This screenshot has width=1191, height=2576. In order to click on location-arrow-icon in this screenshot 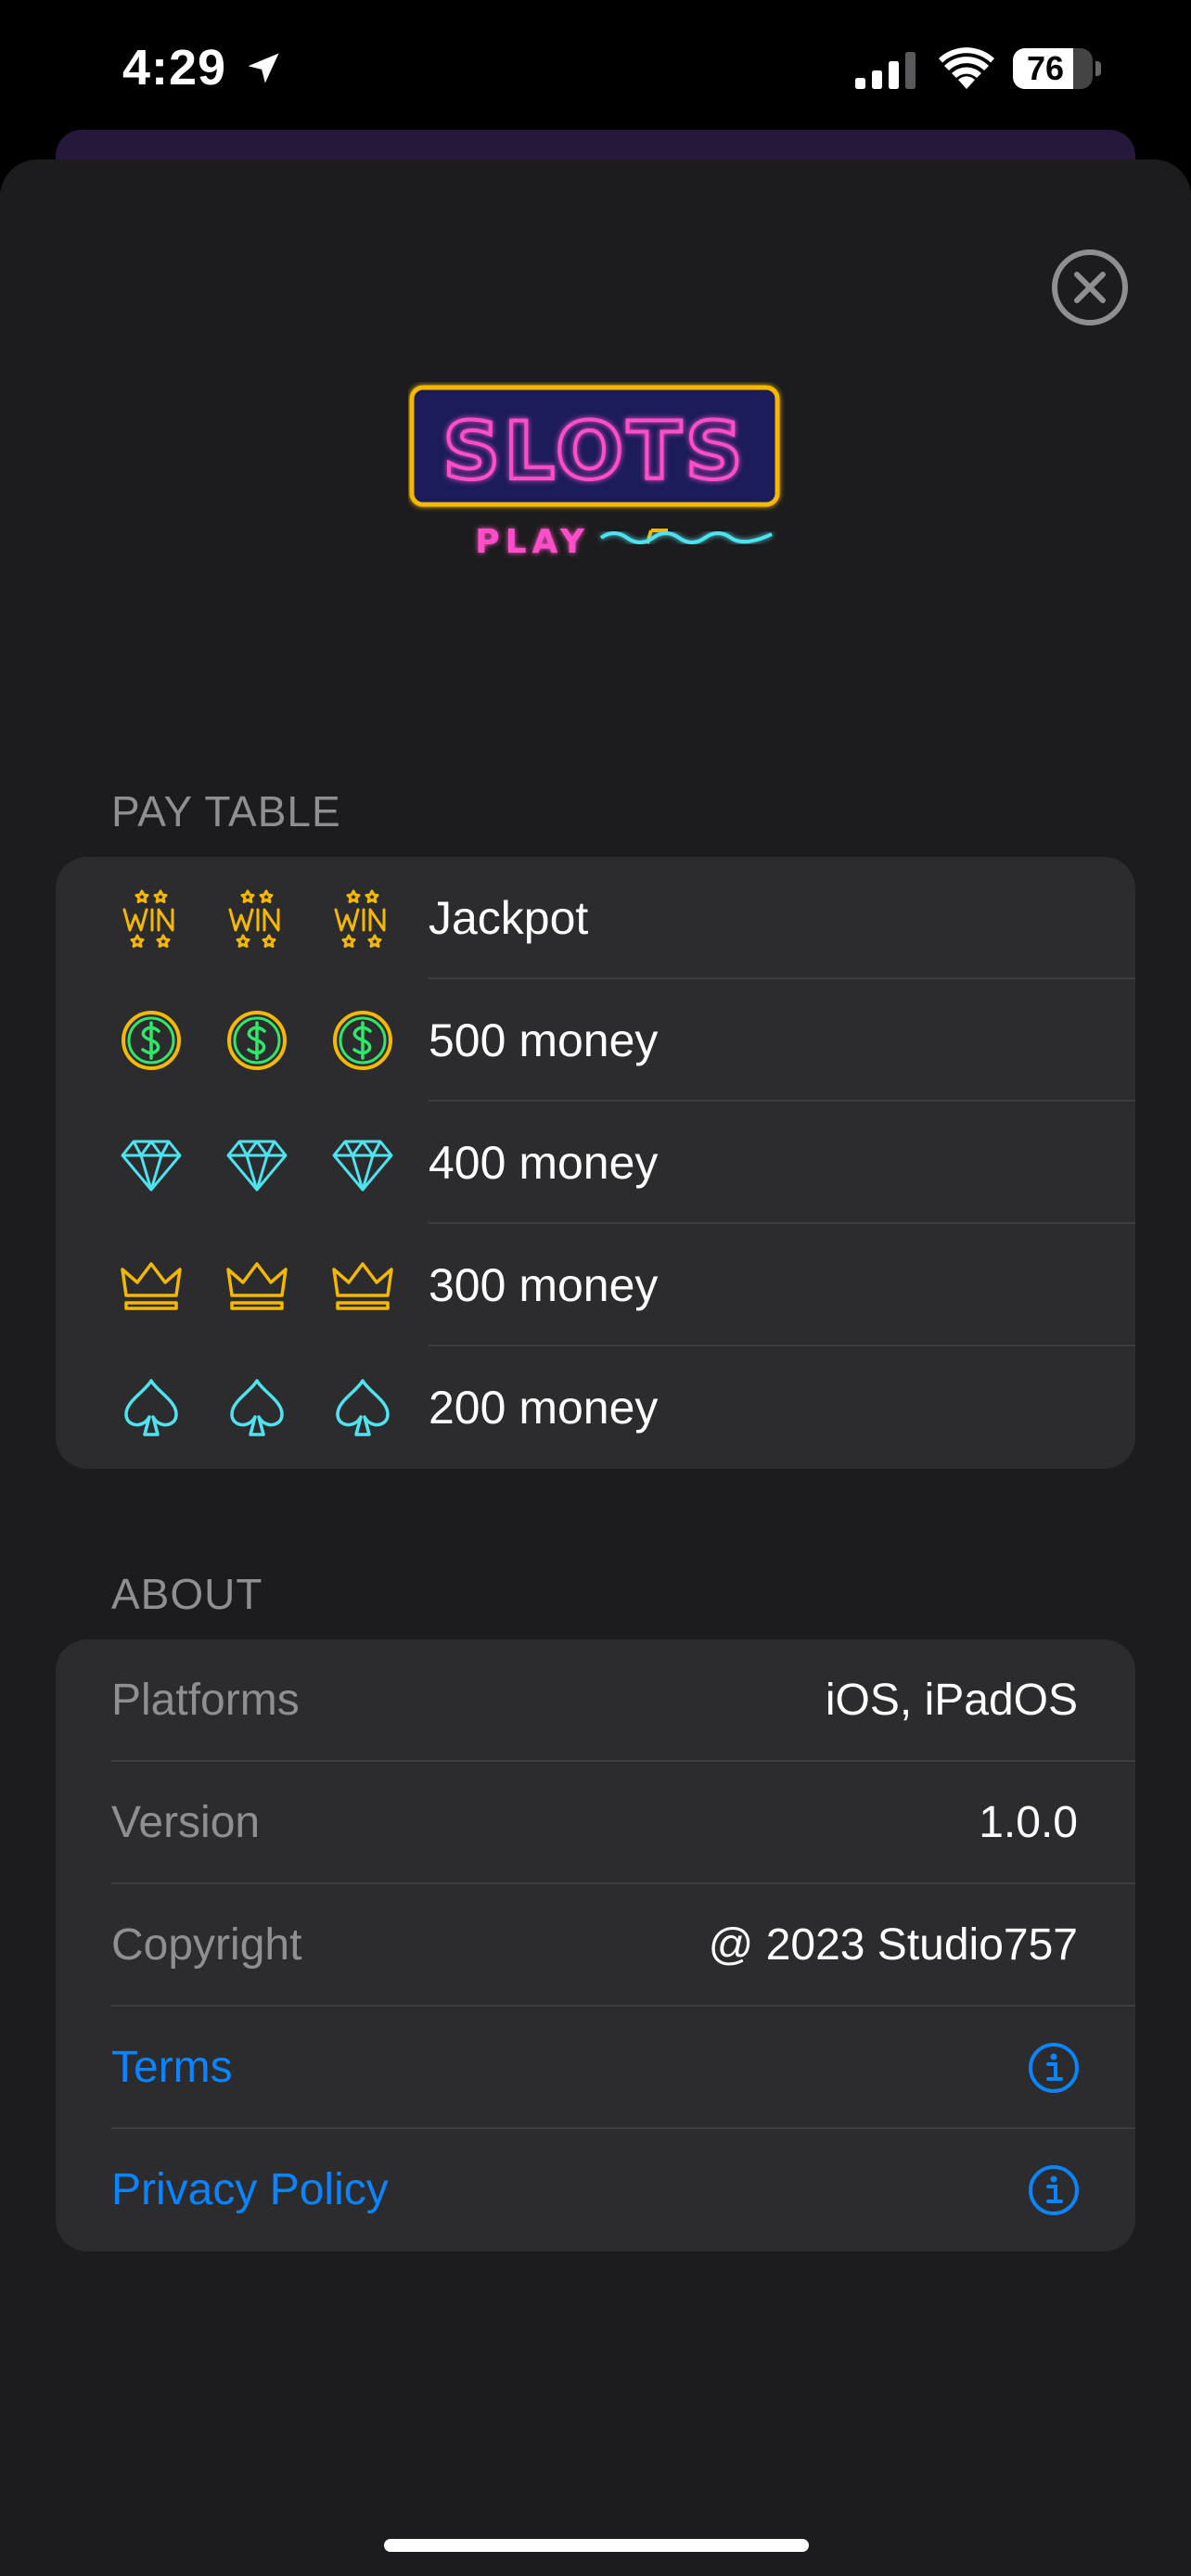, I will do `click(263, 68)`.